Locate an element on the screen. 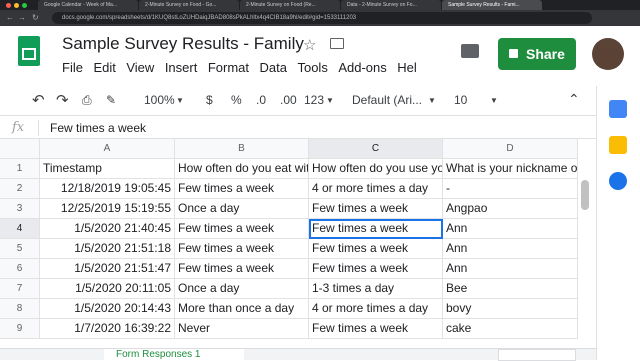 Image resolution: width=640 pixels, height=361 pixels. reload-icon: ↻ is located at coordinates (35, 17).